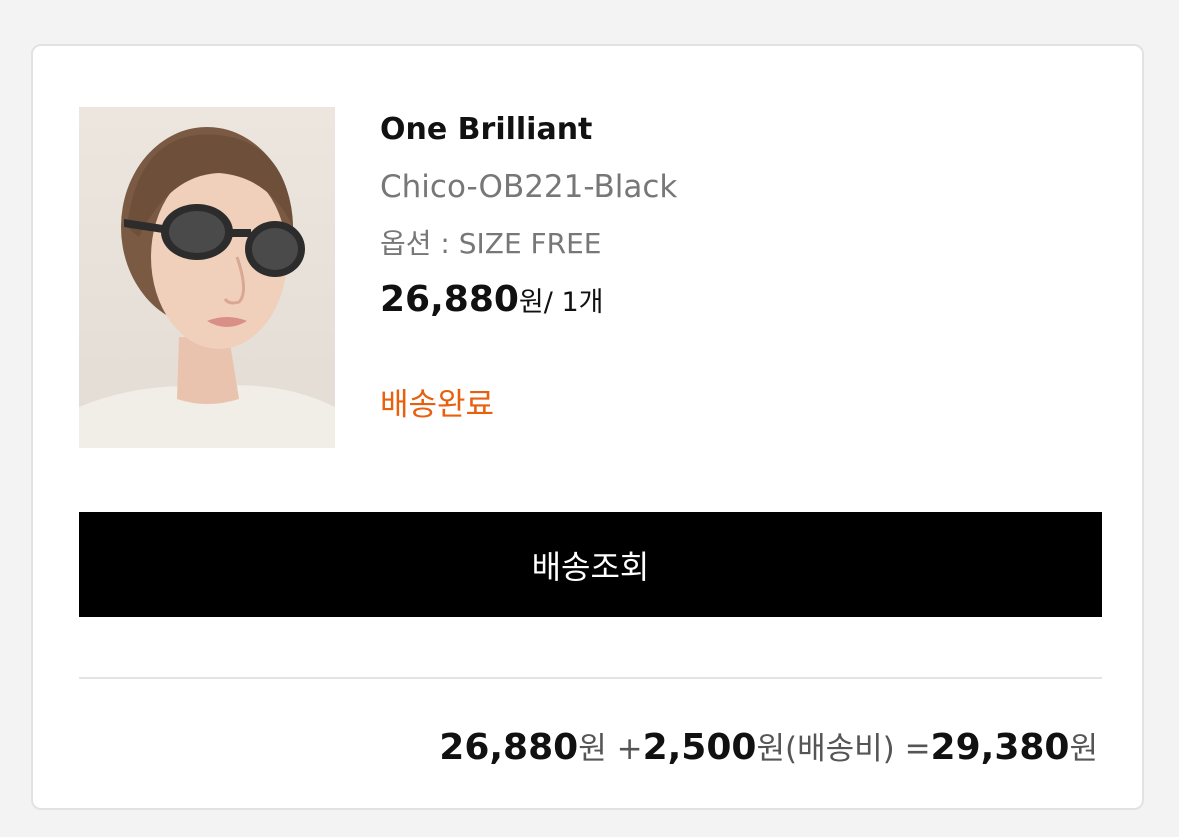 The width and height of the screenshot is (1179, 837). I want to click on delivery-status: 배송완료, so click(437, 405).